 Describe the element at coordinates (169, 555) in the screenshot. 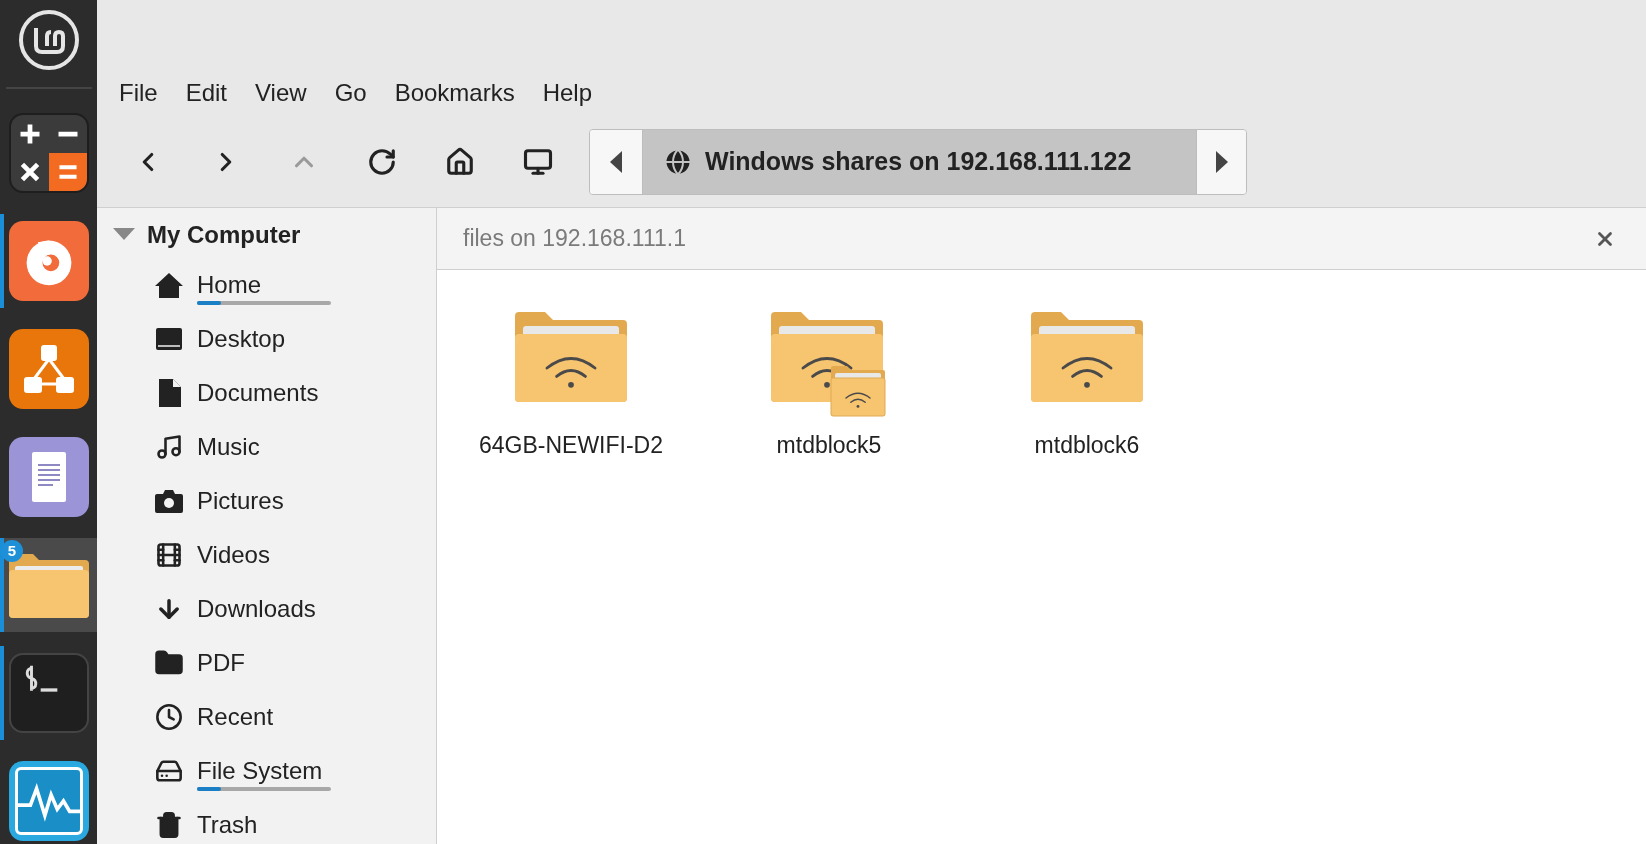

I see `film-icon` at that location.